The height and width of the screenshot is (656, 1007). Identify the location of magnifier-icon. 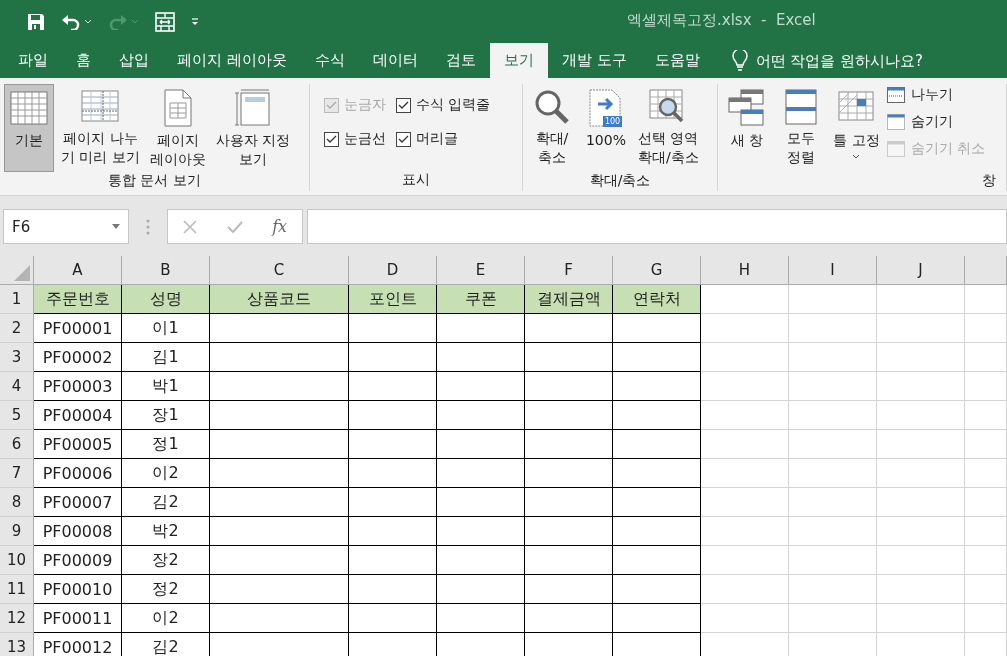
(551, 107).